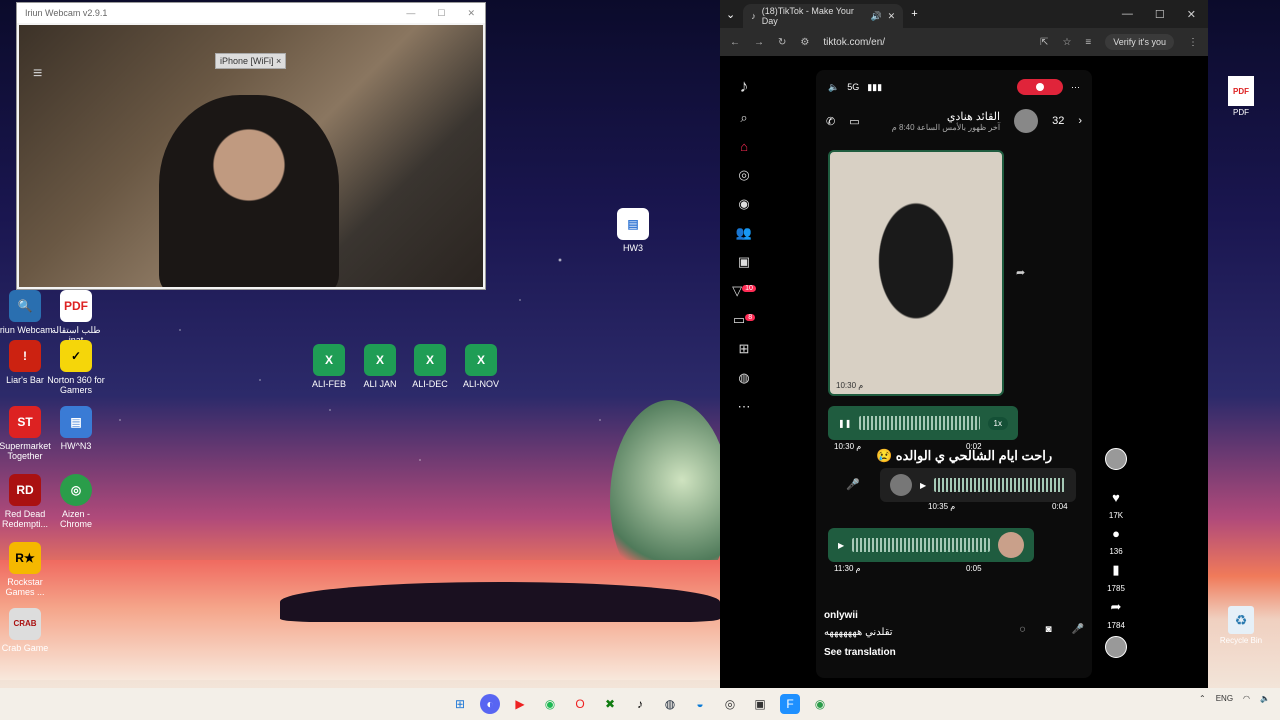 The height and width of the screenshot is (720, 1280). Describe the element at coordinates (633, 248) in the screenshot. I see `desktop-icon-label: HW3` at that location.